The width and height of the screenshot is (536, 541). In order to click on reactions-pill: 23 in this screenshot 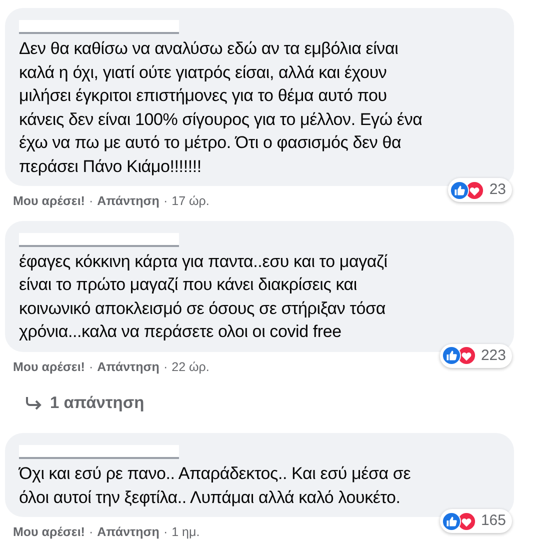, I will do `click(480, 190)`.